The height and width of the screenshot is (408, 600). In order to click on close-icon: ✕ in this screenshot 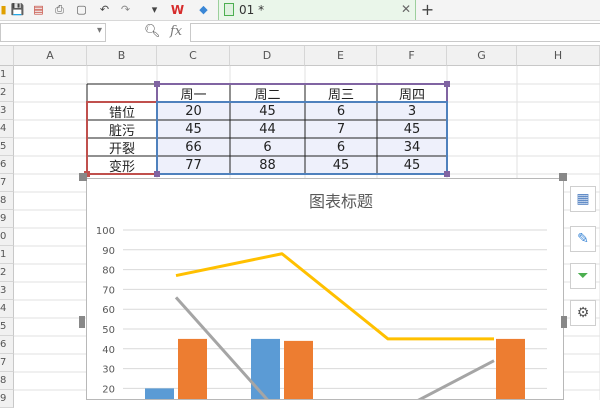, I will do `click(406, 9)`.